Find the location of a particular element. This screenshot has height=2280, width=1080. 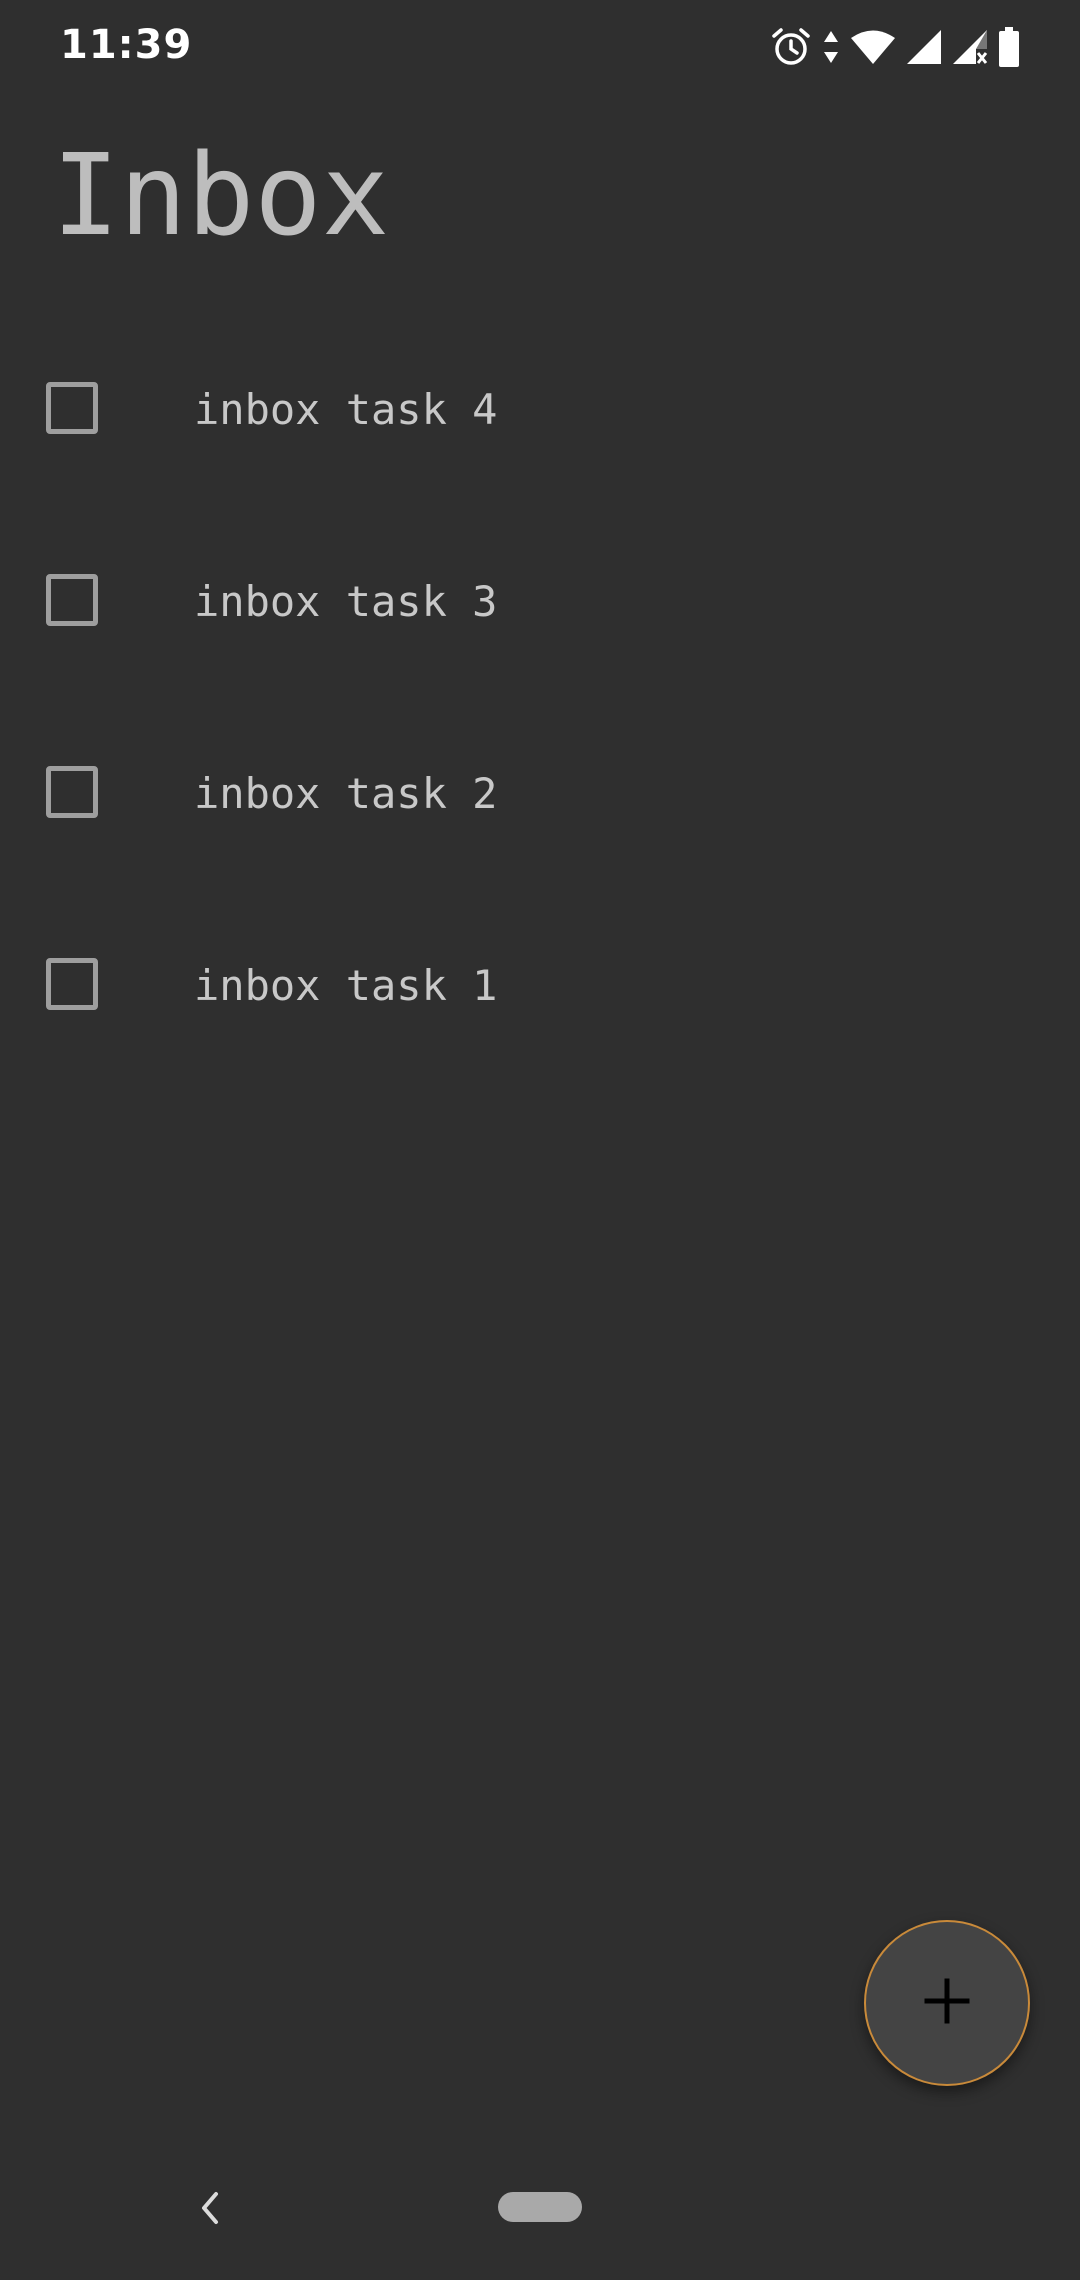

home-pill is located at coordinates (540, 2207).